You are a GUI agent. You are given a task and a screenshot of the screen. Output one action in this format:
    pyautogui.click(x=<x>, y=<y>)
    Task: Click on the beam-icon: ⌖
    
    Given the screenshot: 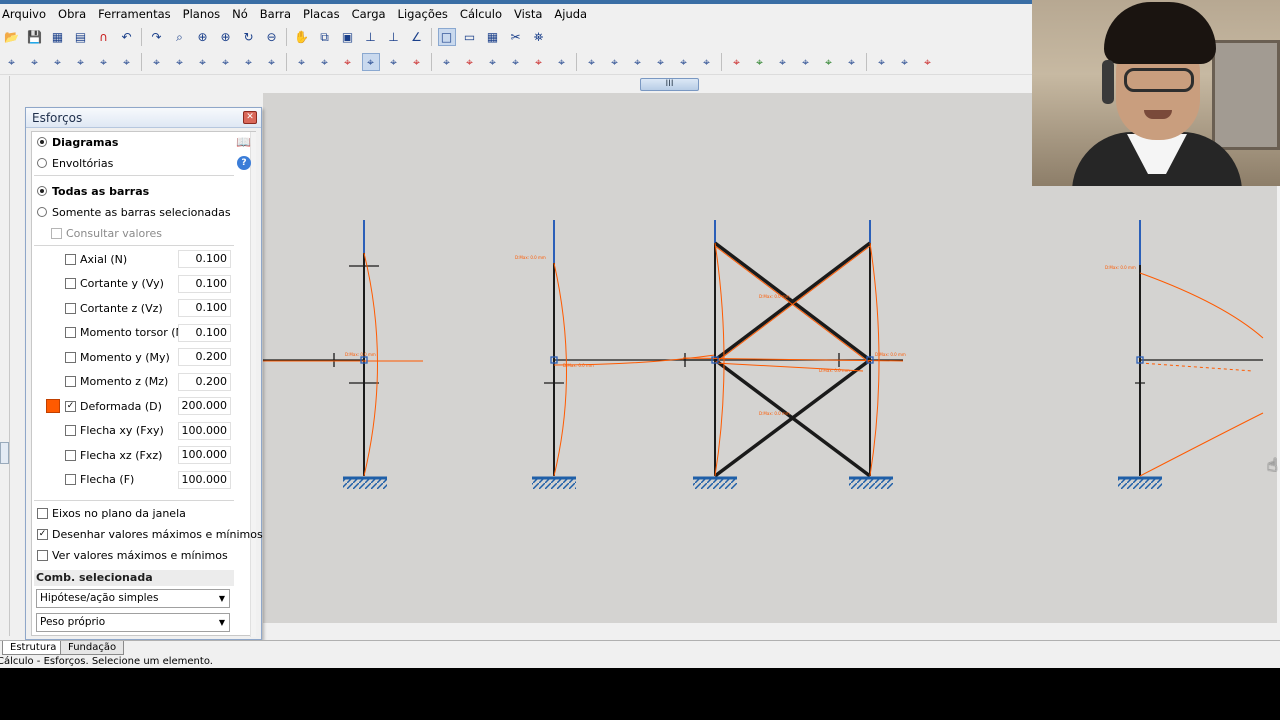 What is the action you would take?
    pyautogui.click(x=707, y=62)
    